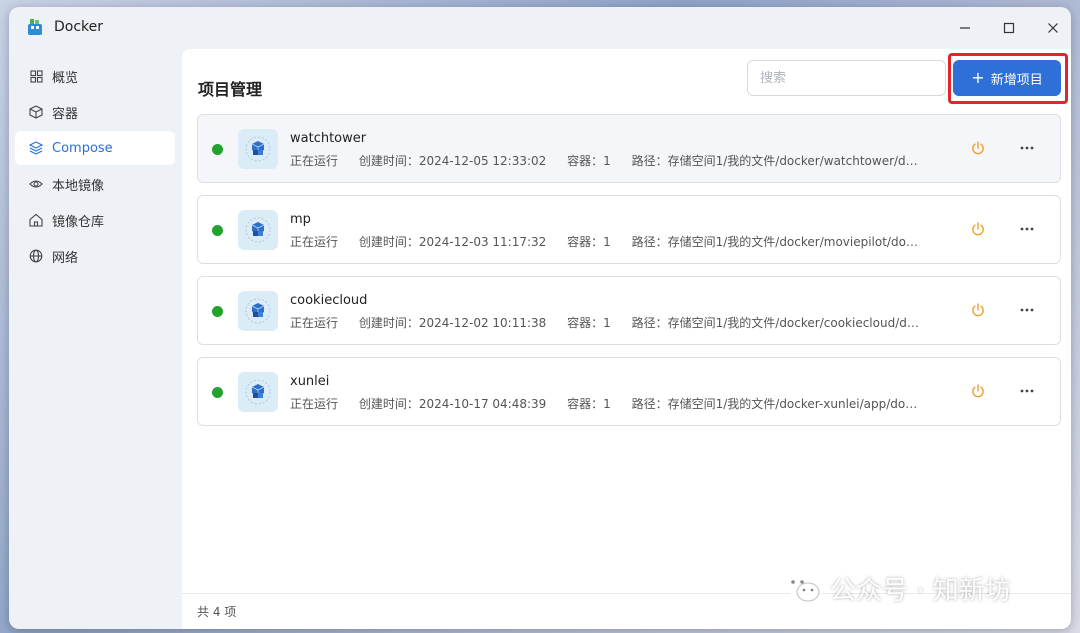 The image size is (1080, 633). What do you see at coordinates (36, 148) in the screenshot?
I see `layers-icon` at bounding box center [36, 148].